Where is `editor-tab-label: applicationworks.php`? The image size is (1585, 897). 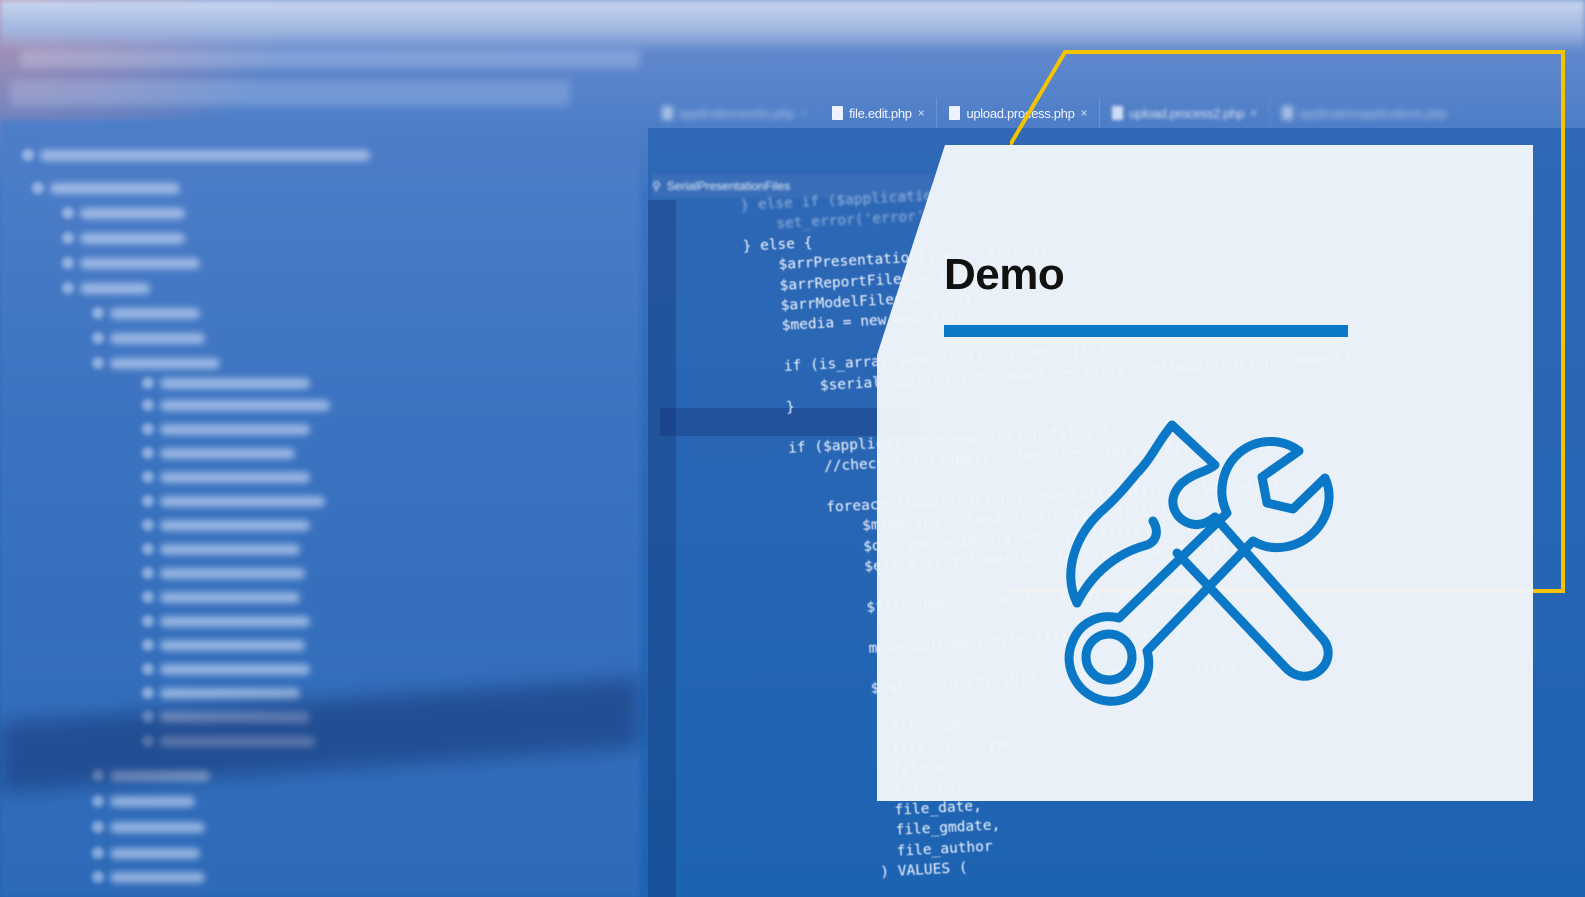 editor-tab-label: applicationworks.php is located at coordinates (737, 113).